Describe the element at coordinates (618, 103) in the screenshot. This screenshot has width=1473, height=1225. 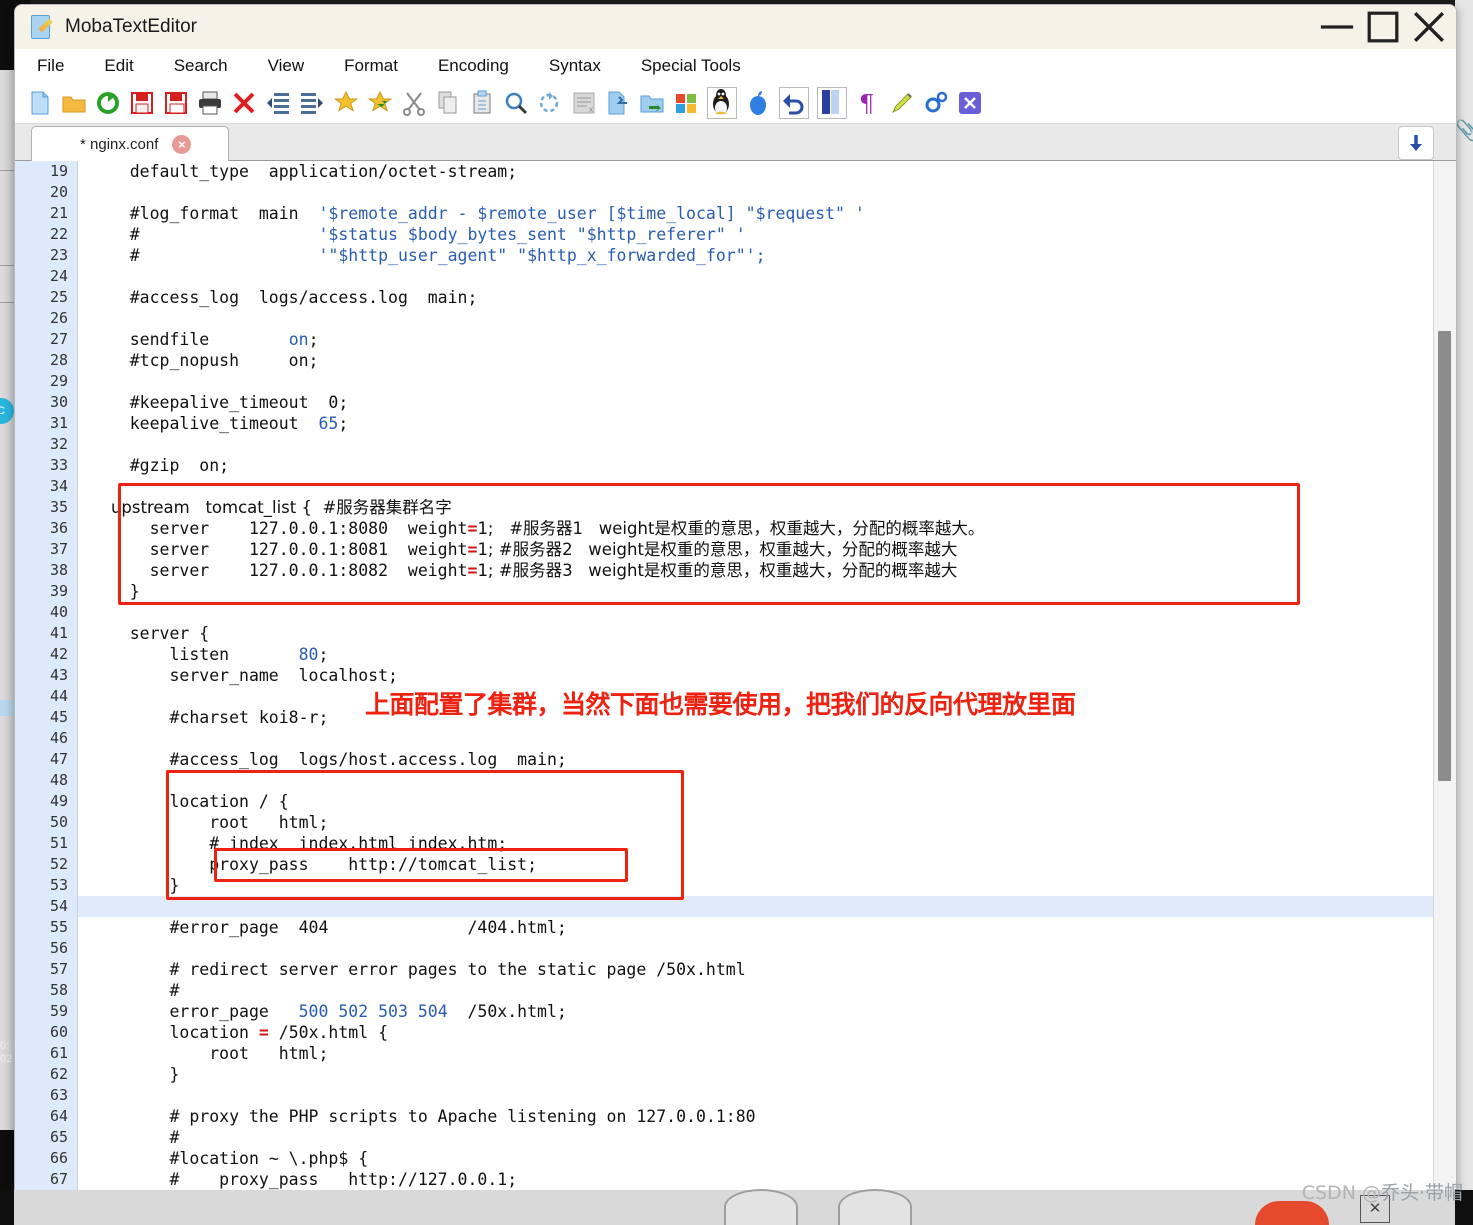
I see `move-right-icon` at that location.